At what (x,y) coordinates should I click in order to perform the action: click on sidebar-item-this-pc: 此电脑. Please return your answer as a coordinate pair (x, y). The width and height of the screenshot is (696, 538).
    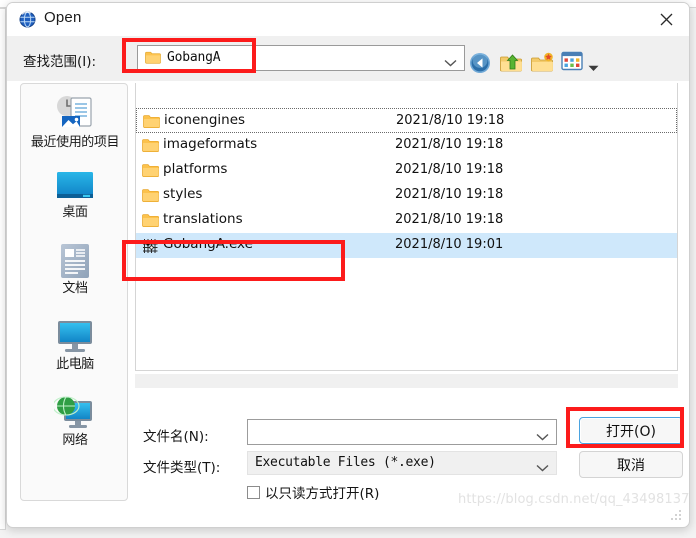
    Looking at the image, I should click on (75, 342).